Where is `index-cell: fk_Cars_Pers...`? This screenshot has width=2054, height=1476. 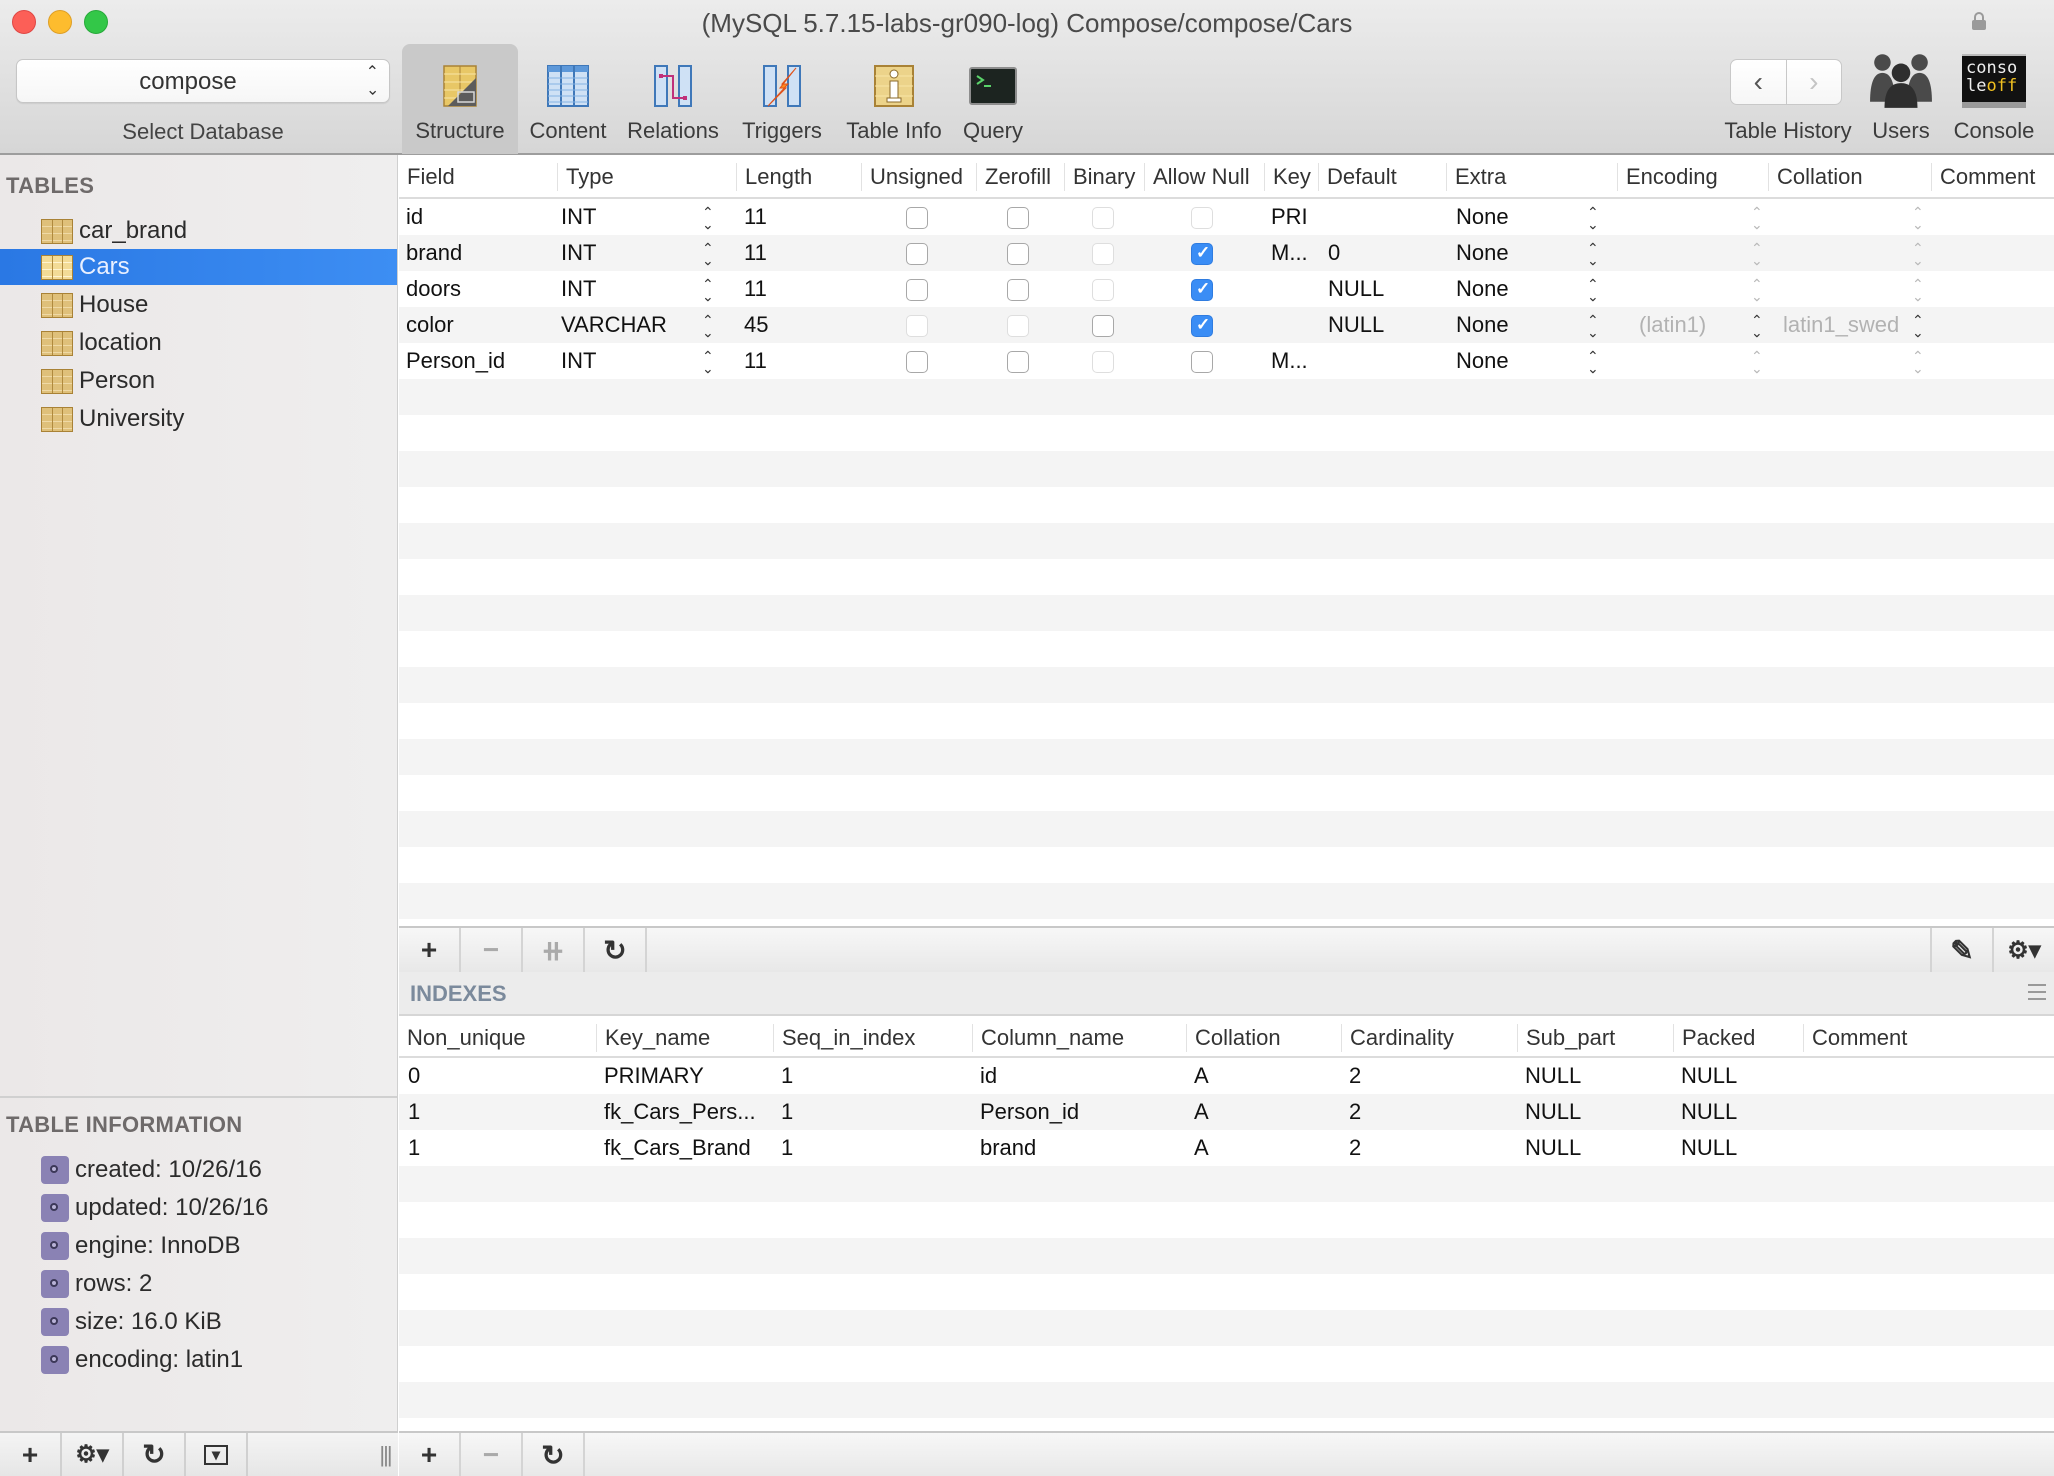
index-cell: fk_Cars_Pers... is located at coordinates (680, 1112).